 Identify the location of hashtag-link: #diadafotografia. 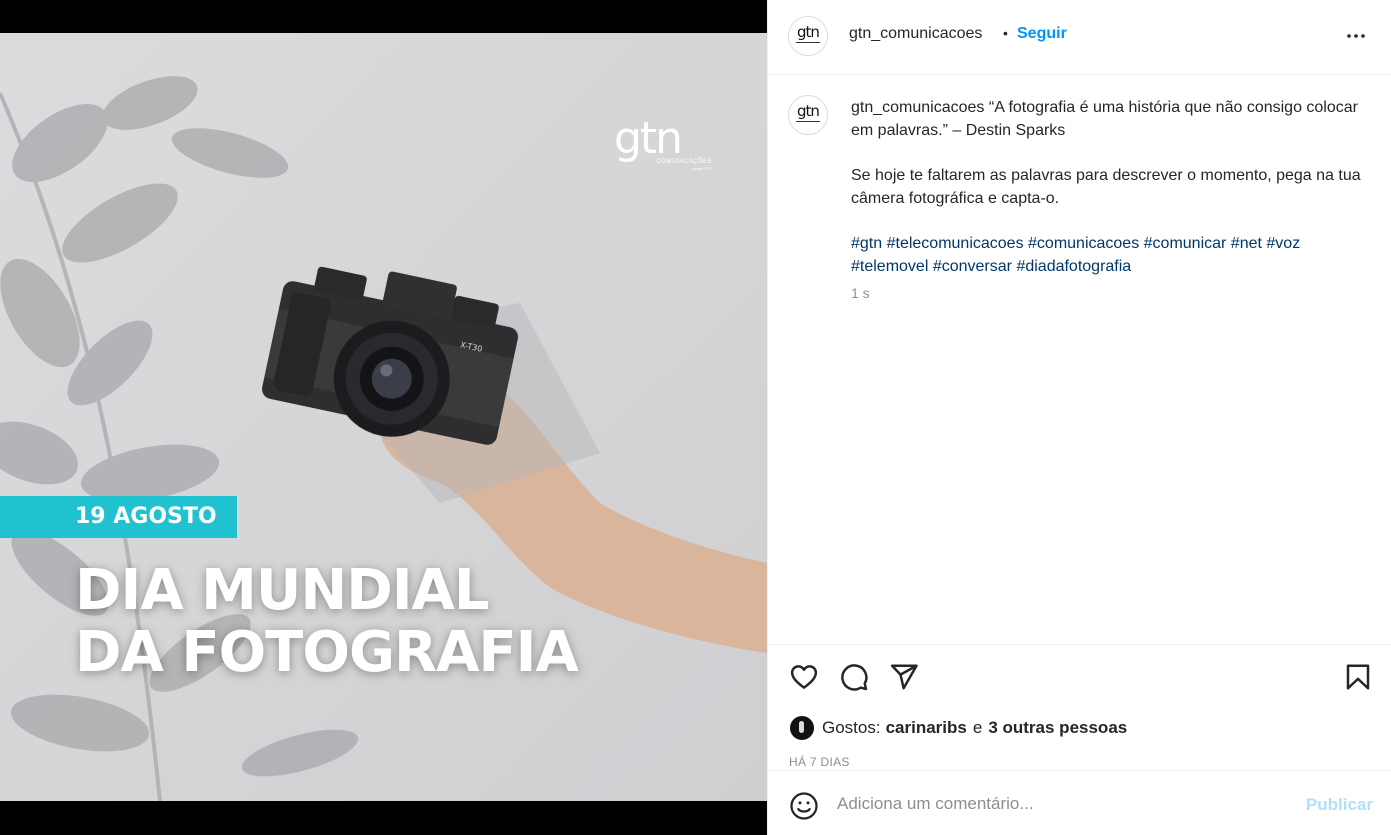
(1073, 266).